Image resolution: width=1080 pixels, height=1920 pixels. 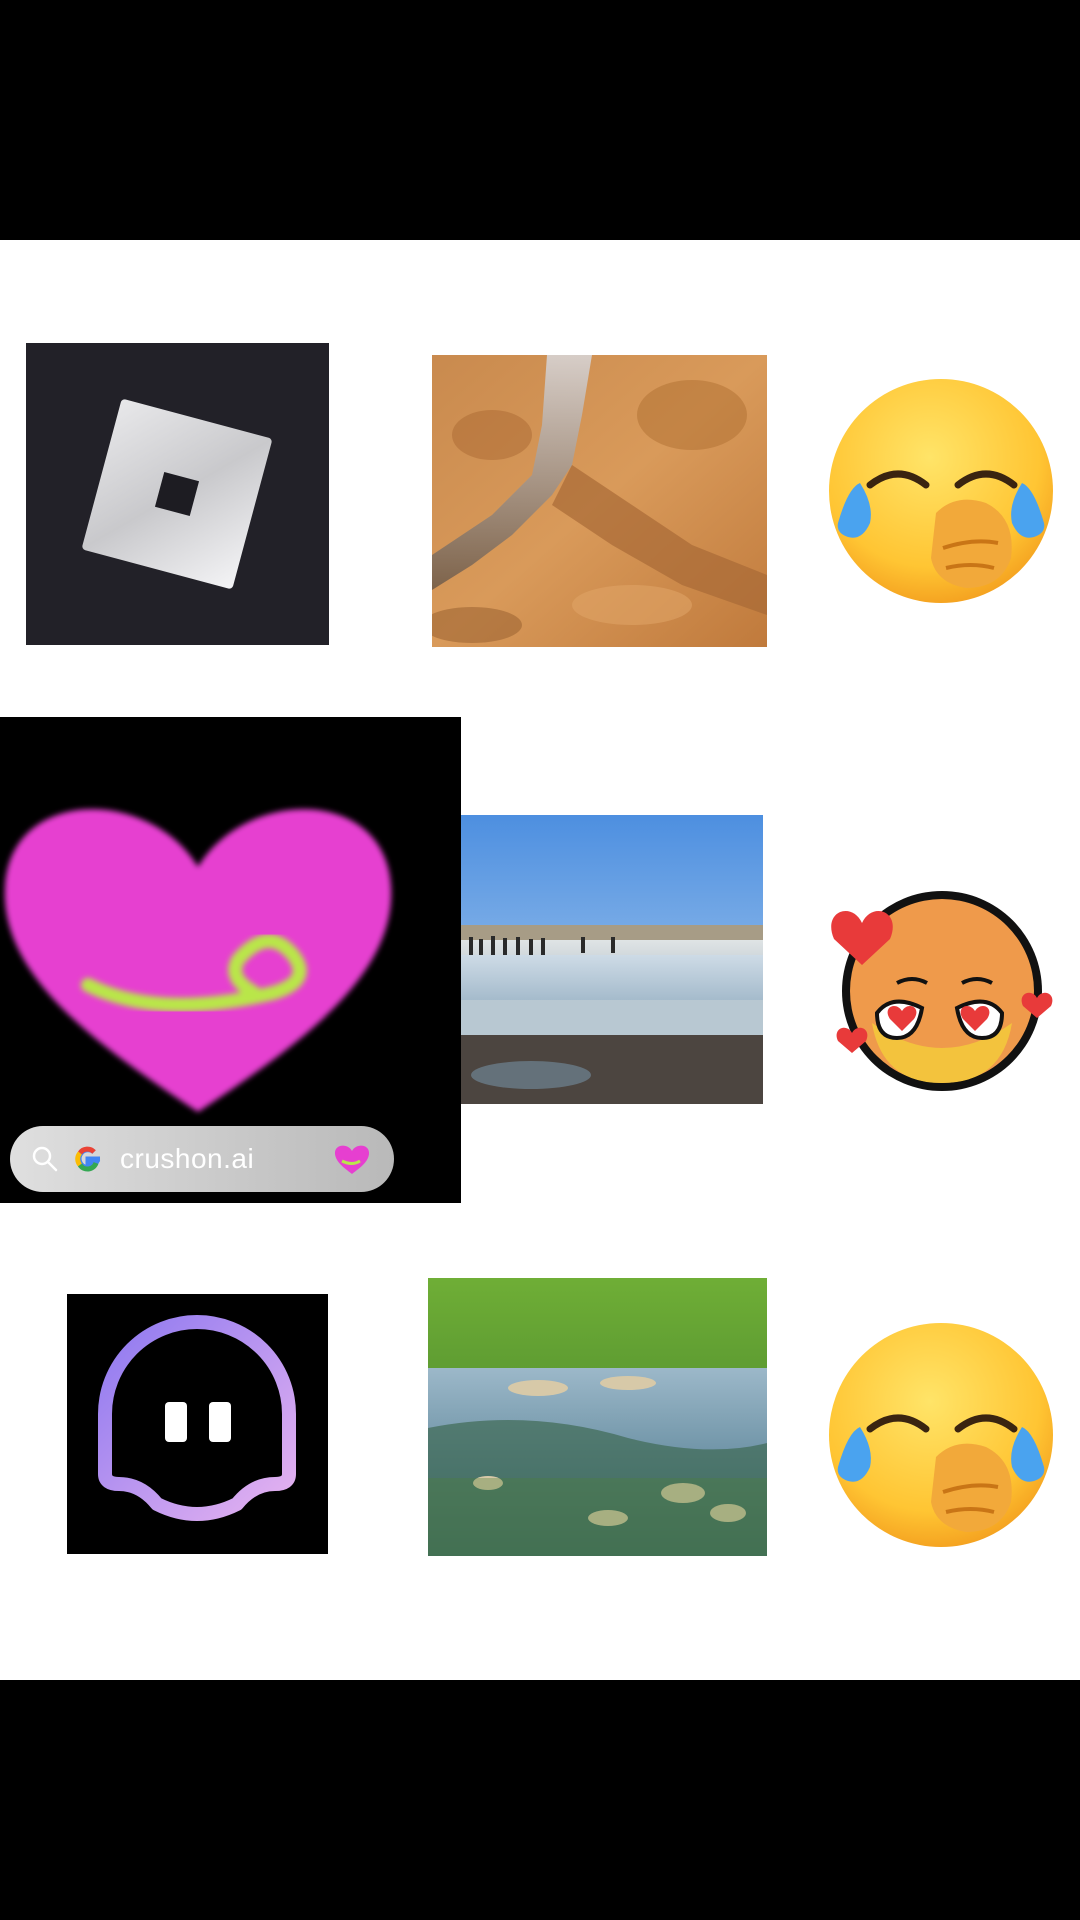 What do you see at coordinates (540, 1800) in the screenshot?
I see `bottom-letterbox` at bounding box center [540, 1800].